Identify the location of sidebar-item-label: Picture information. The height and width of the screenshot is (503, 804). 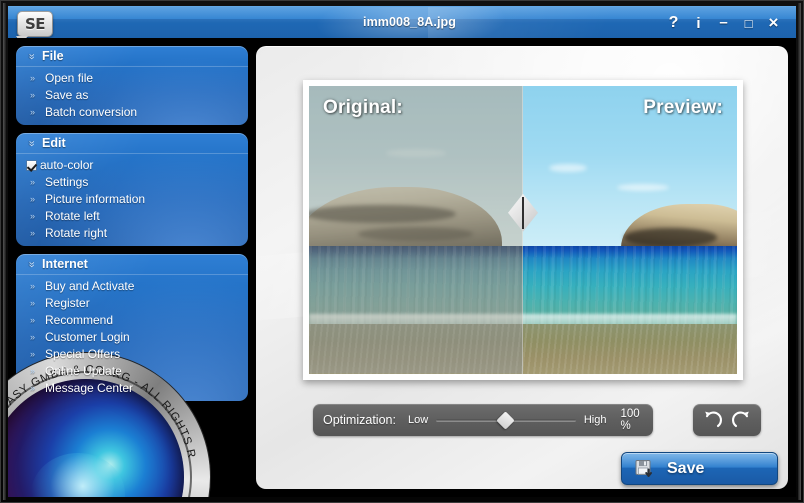
(95, 199).